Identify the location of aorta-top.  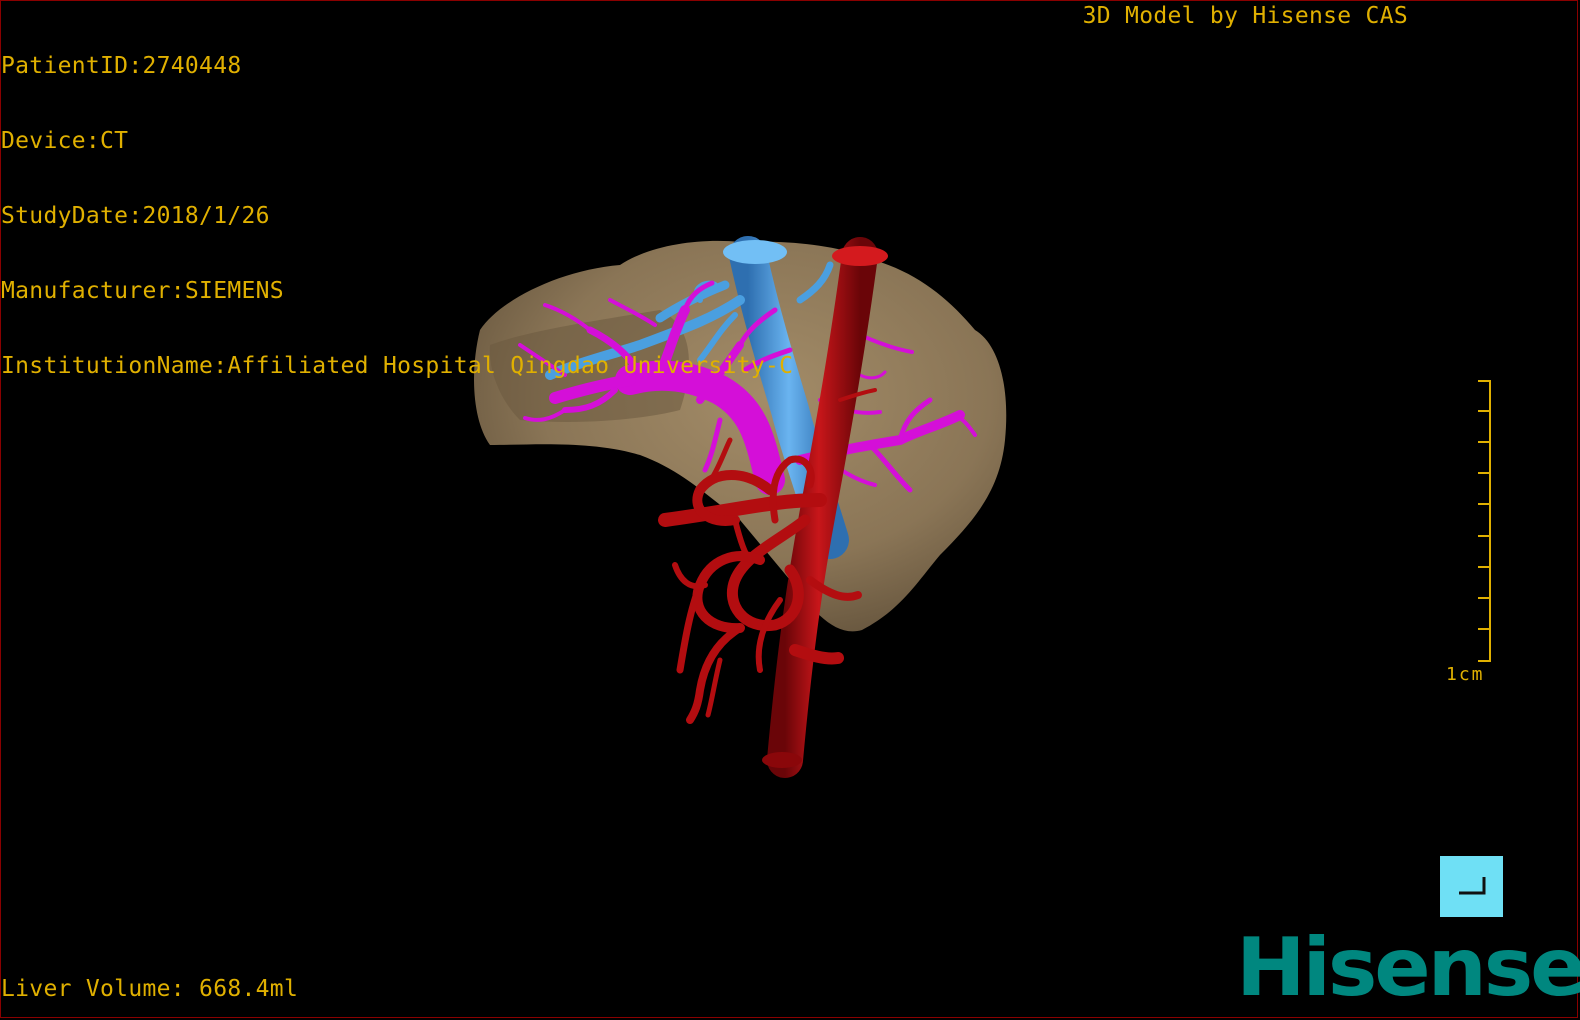
(860, 256).